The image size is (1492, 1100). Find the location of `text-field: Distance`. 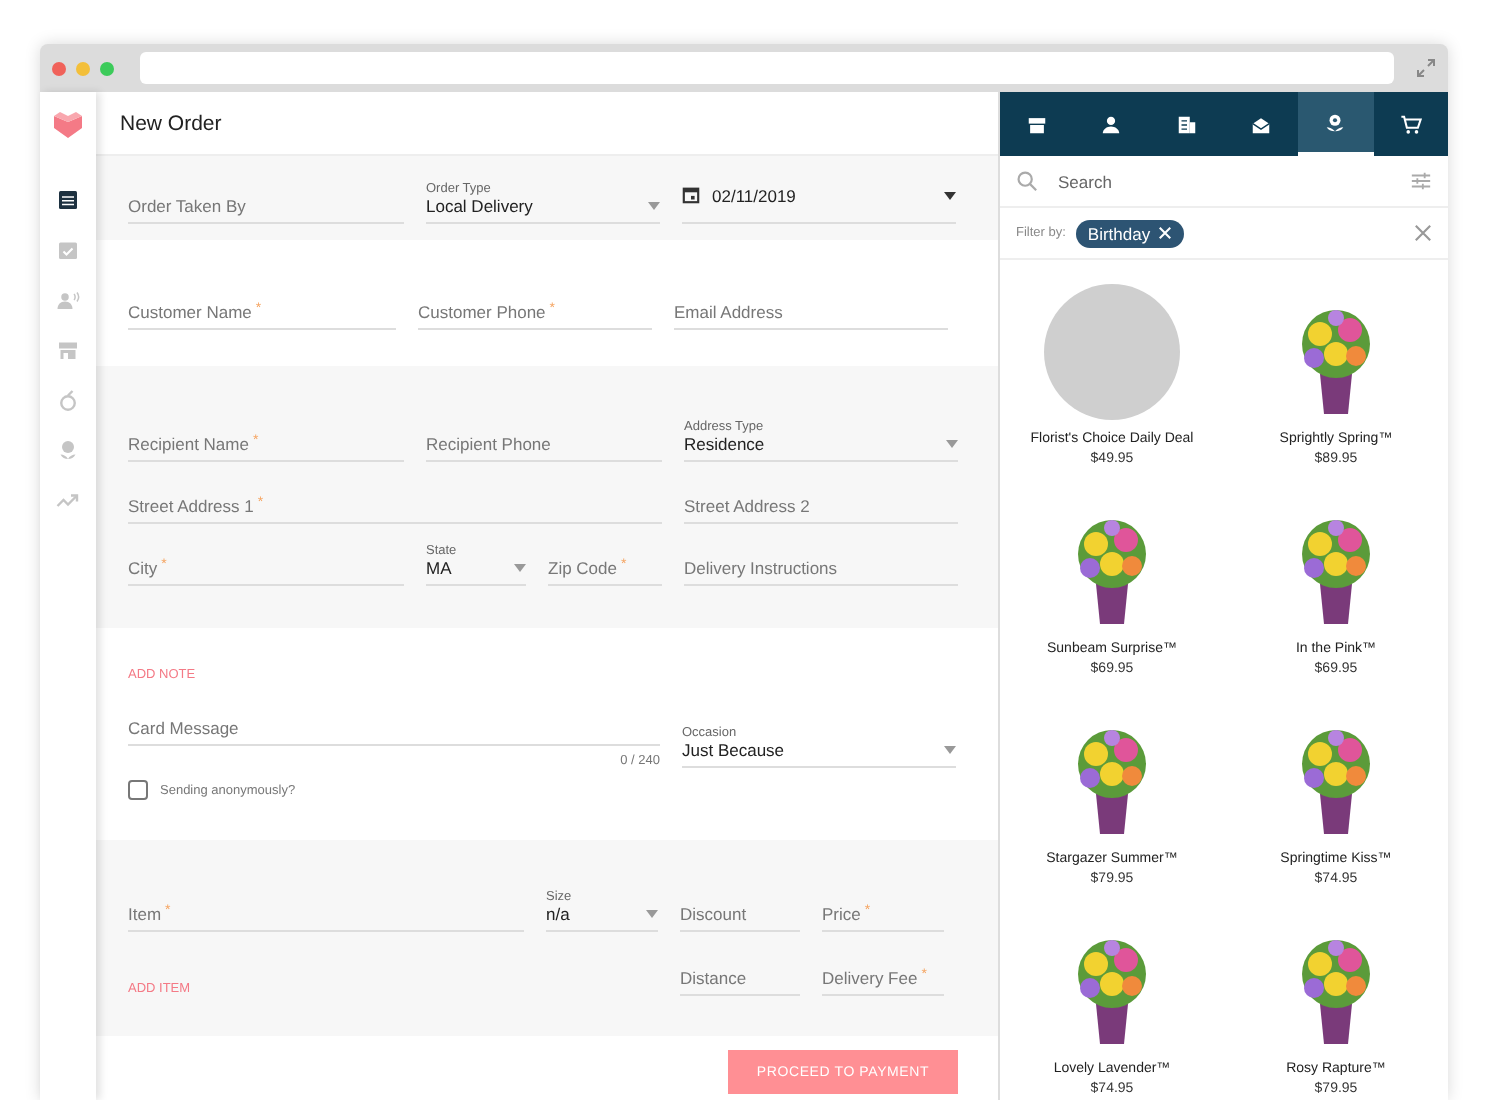

text-field: Distance is located at coordinates (740, 970).